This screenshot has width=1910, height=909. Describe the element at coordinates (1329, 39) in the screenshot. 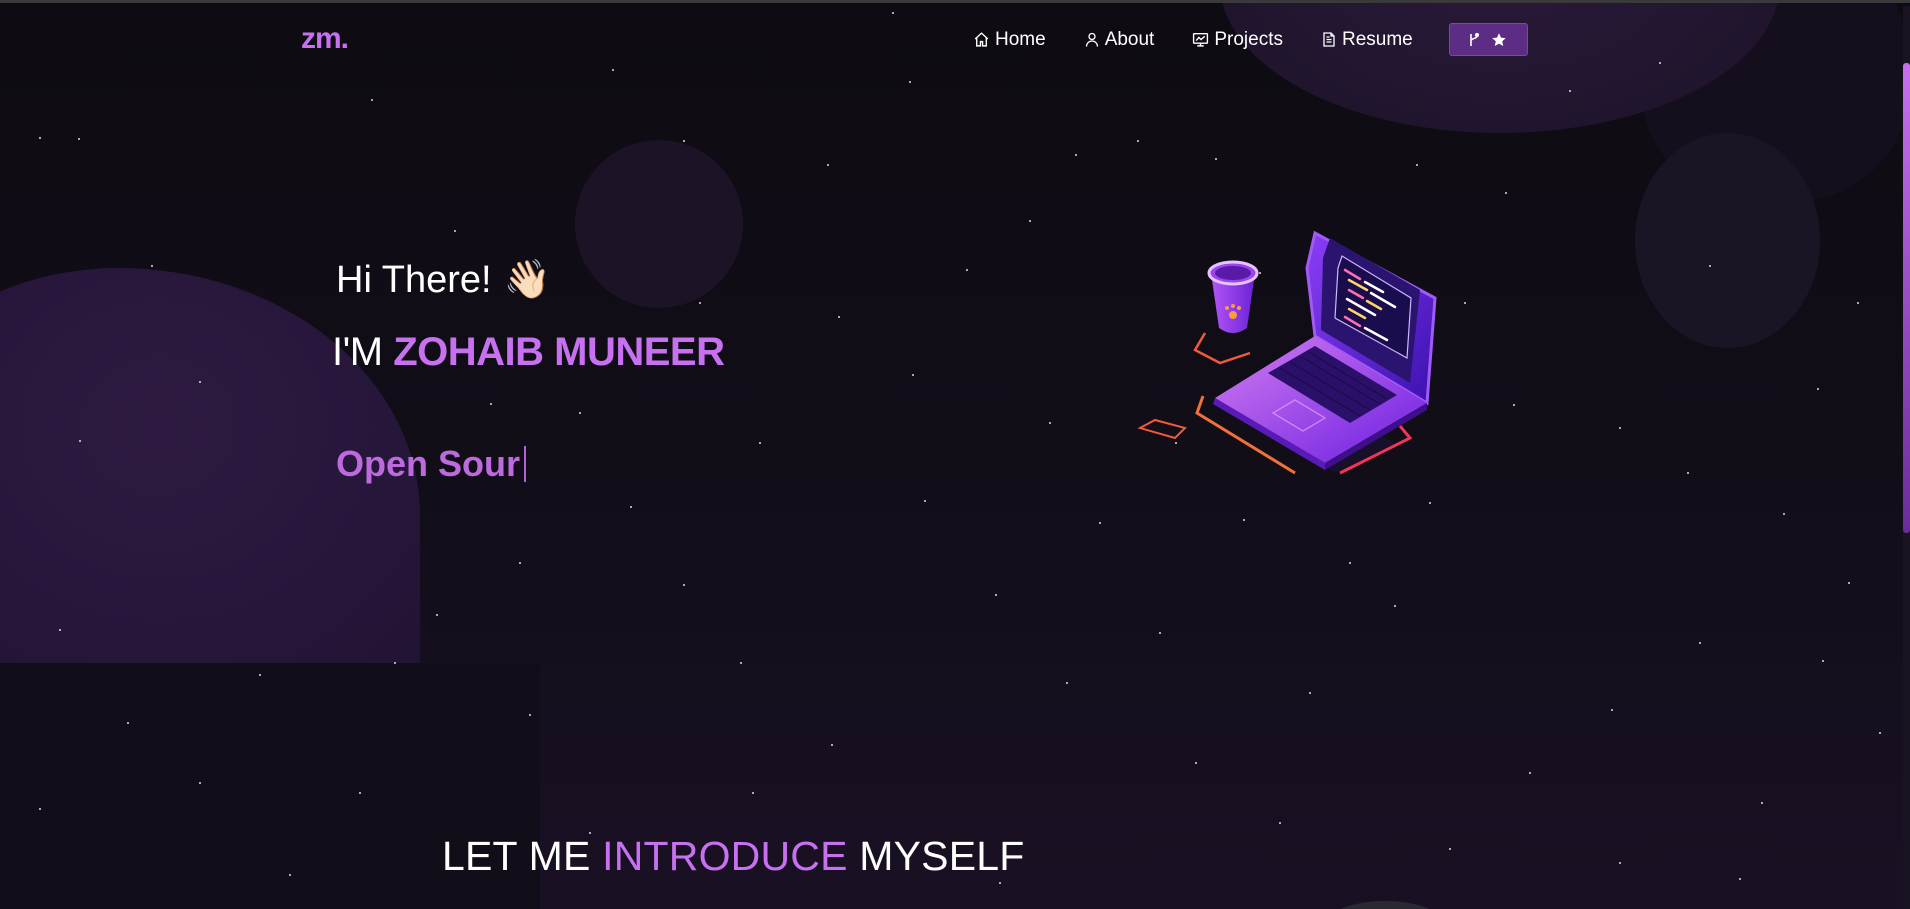

I see `document-icon` at that location.